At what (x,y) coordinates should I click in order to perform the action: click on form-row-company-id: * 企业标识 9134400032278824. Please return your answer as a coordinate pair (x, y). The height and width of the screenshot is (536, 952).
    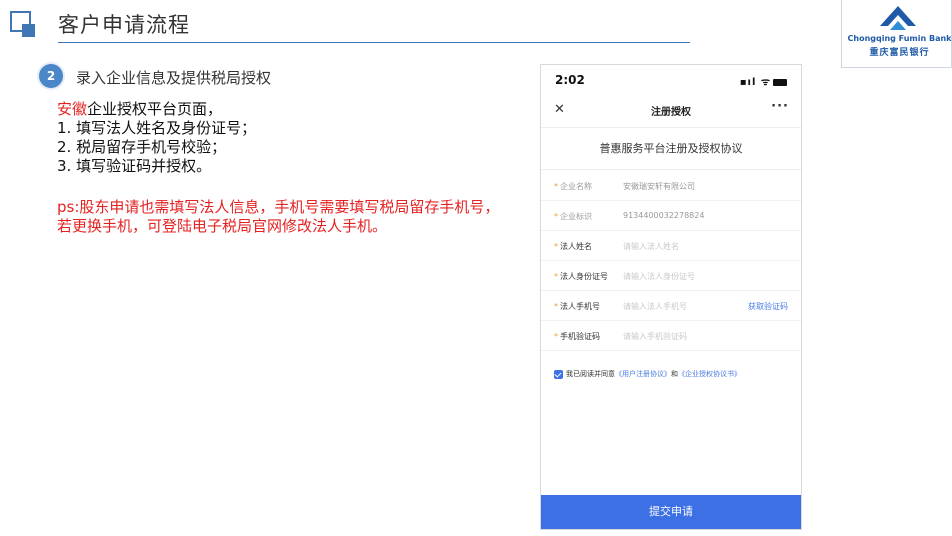
    Looking at the image, I should click on (671, 216).